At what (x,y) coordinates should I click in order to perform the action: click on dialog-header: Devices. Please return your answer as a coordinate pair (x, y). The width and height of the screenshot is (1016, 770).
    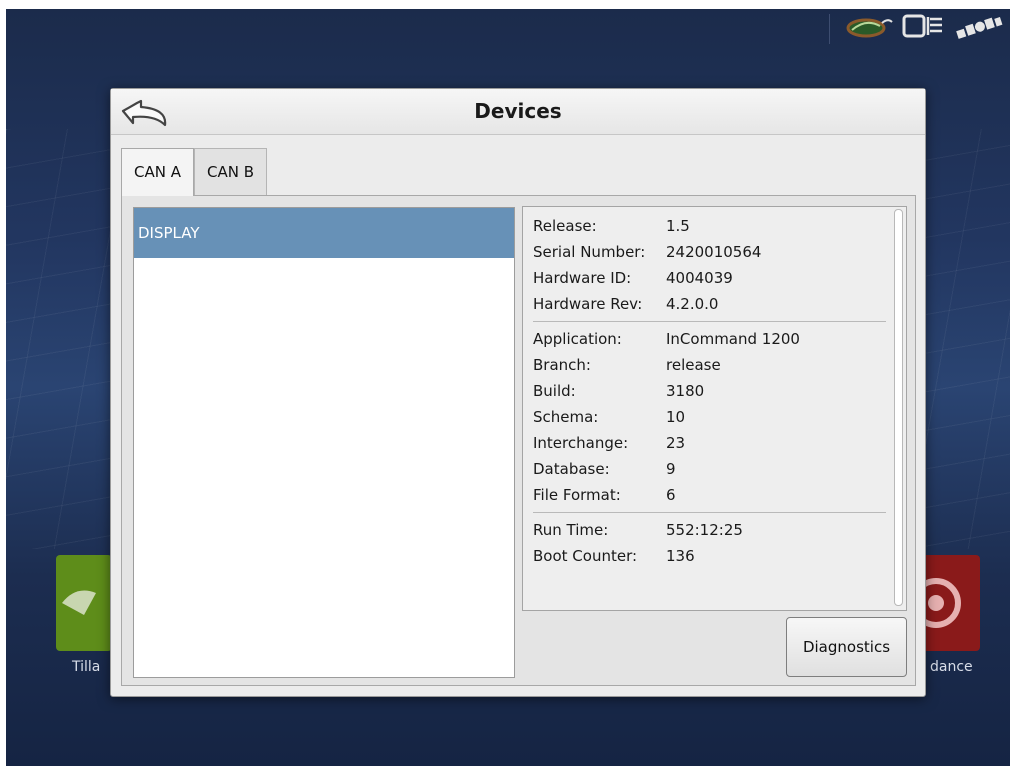
    Looking at the image, I should click on (518, 112).